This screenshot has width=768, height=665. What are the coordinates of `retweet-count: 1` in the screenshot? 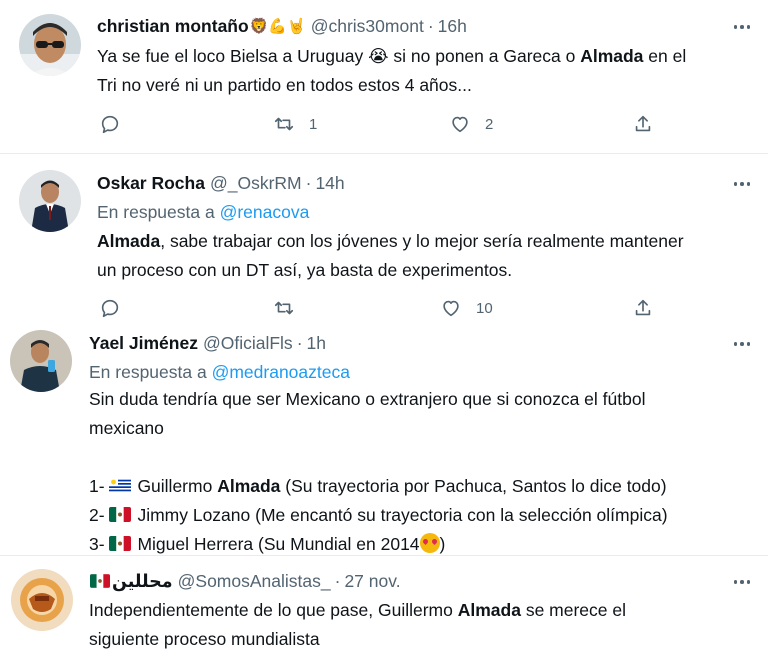 It's located at (313, 124).